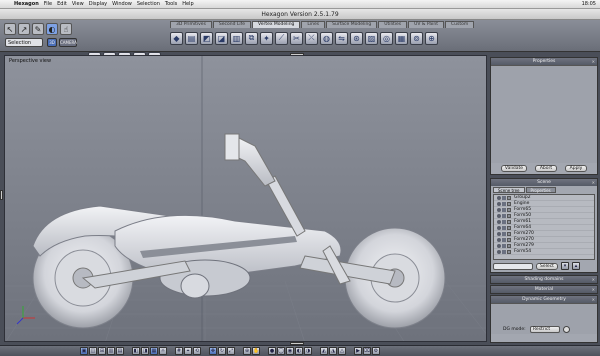 The image size is (600, 356). I want to click on textured-icon: ▦, so click(154, 351).